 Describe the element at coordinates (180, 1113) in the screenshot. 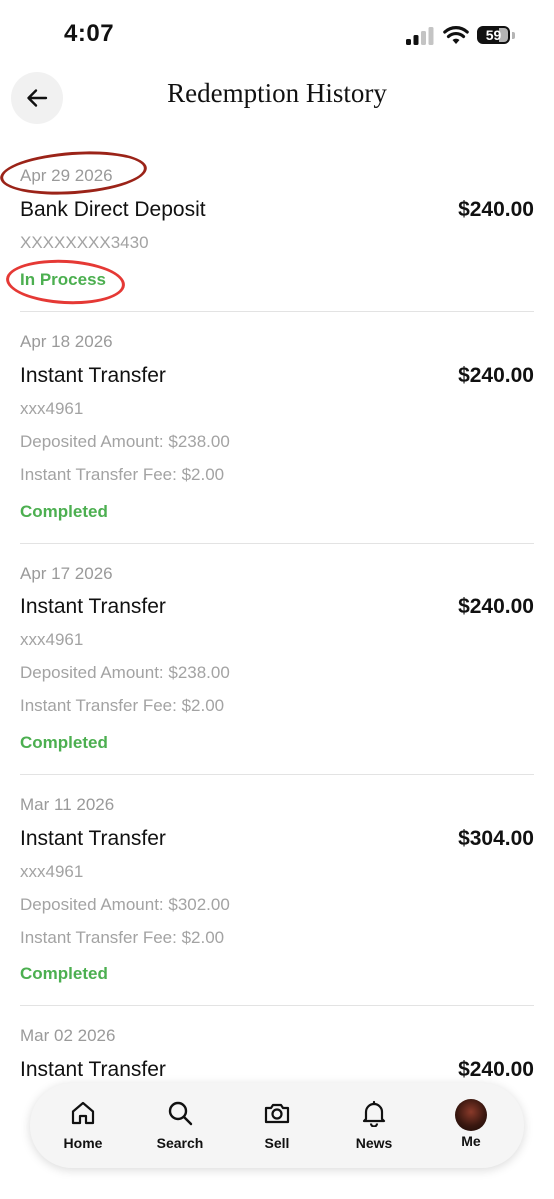

I see `search-icon` at that location.